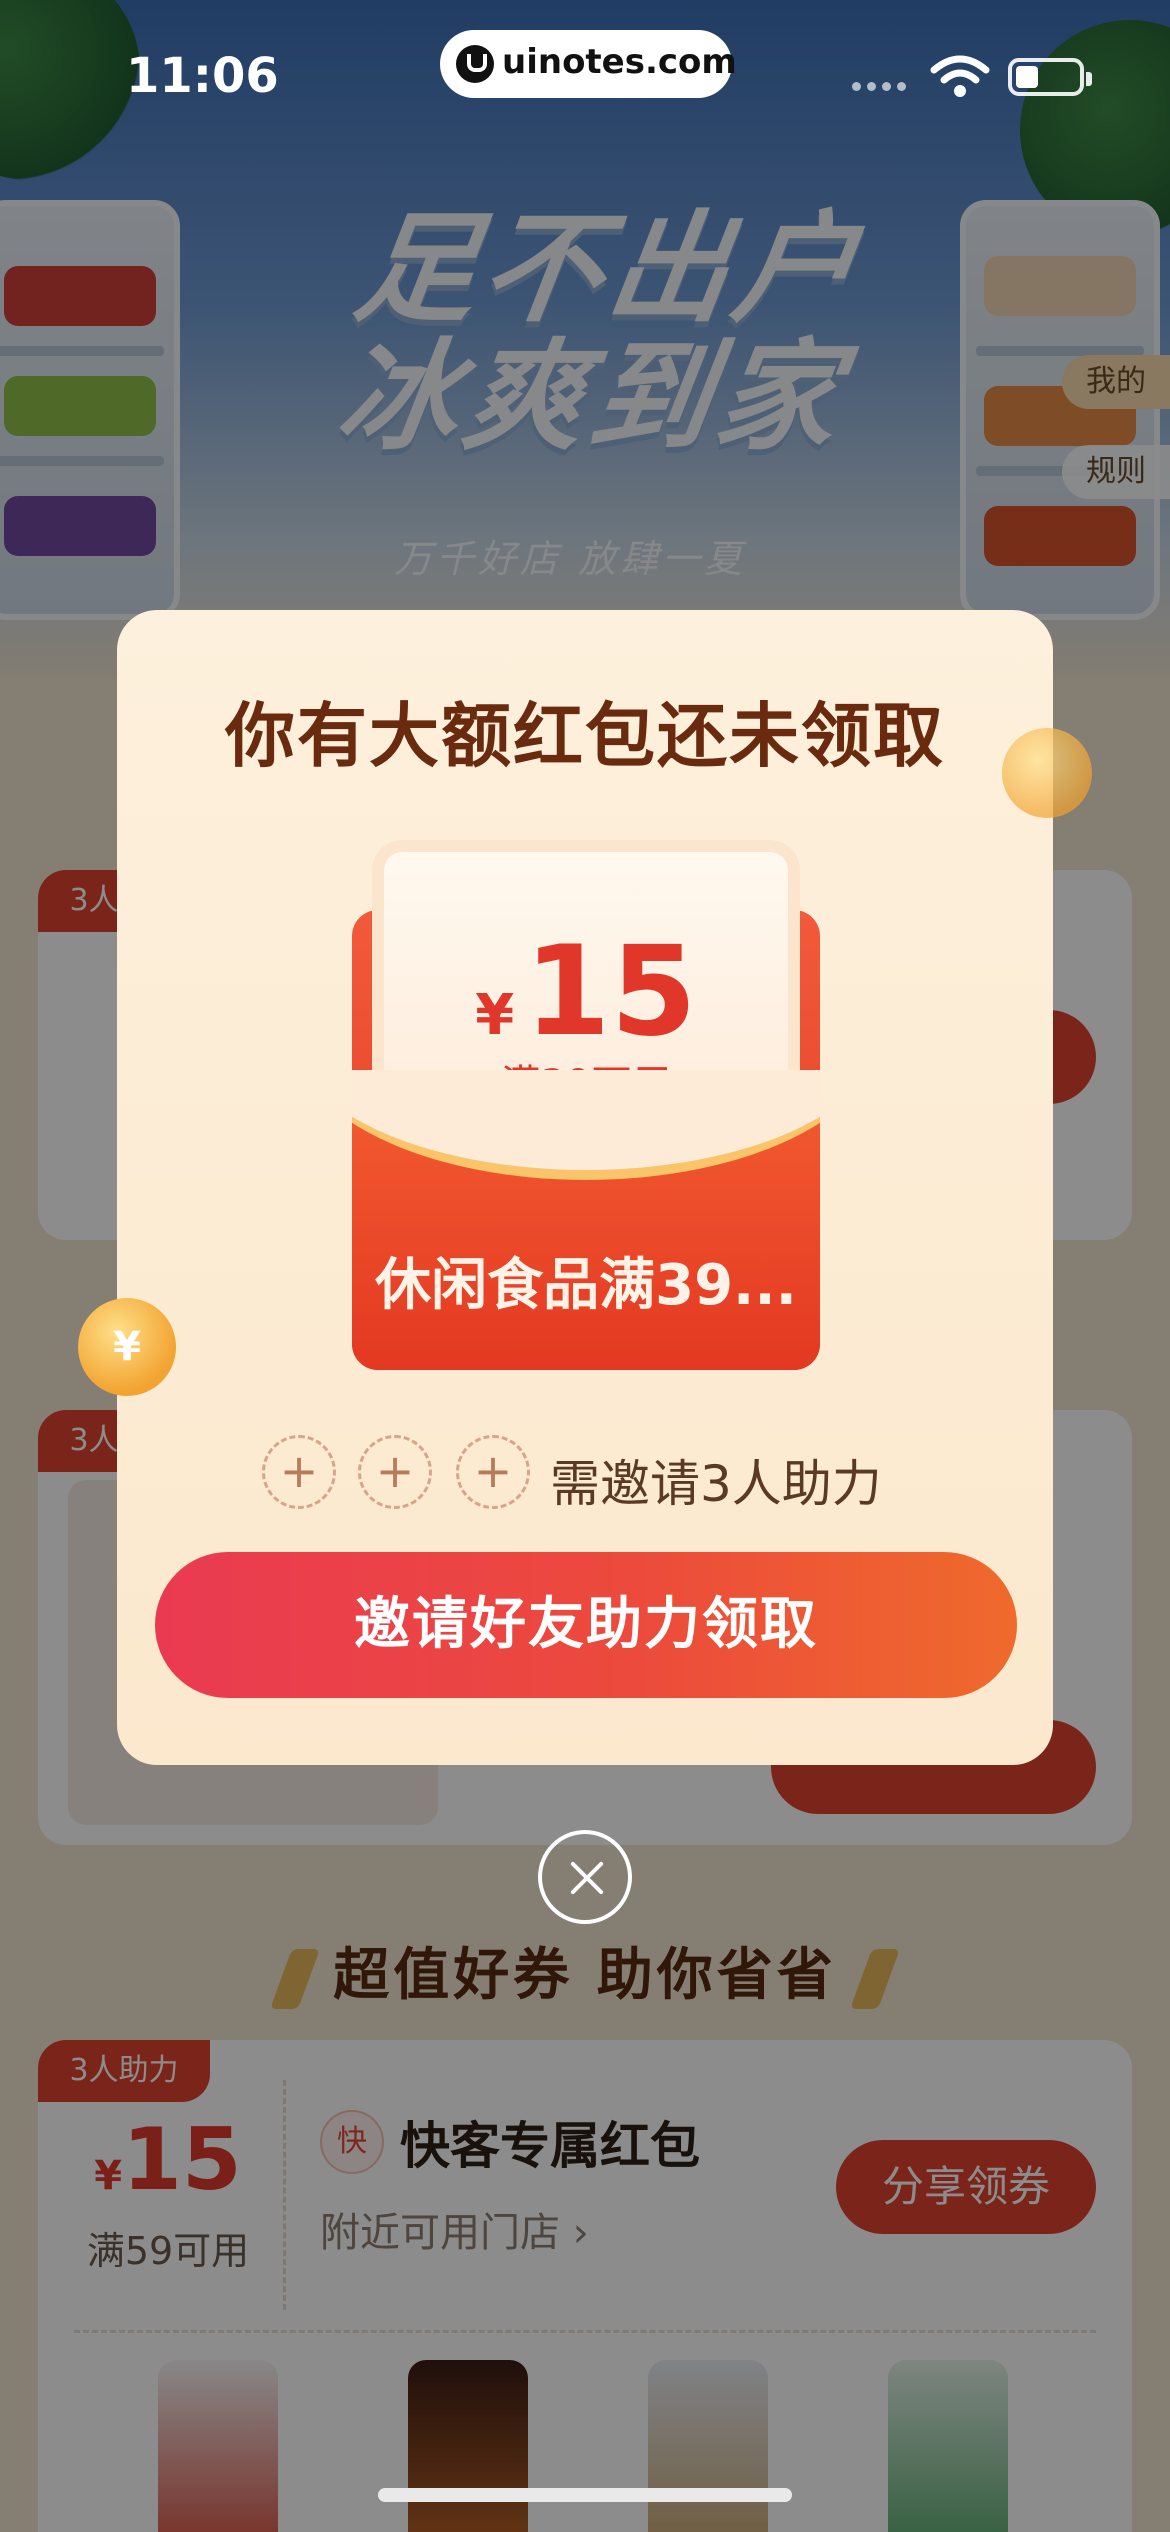  I want to click on envelope-amount: ¥15, so click(586, 992).